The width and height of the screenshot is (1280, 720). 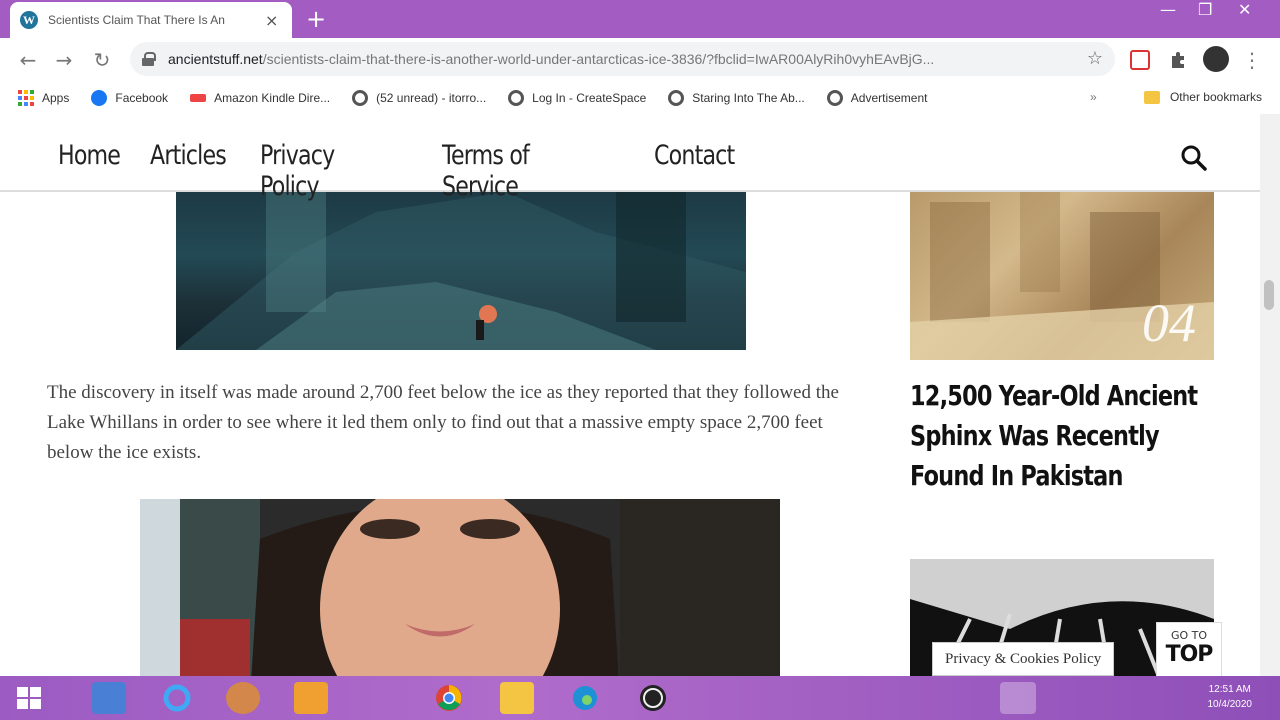 I want to click on other-bookmarks: Other bookmarks, so click(x=1202, y=97).